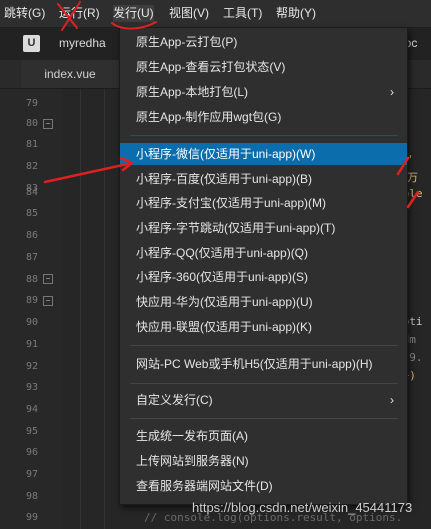 The width and height of the screenshot is (431, 529). Describe the element at coordinates (31, 344) in the screenshot. I see `line-number: 91` at that location.